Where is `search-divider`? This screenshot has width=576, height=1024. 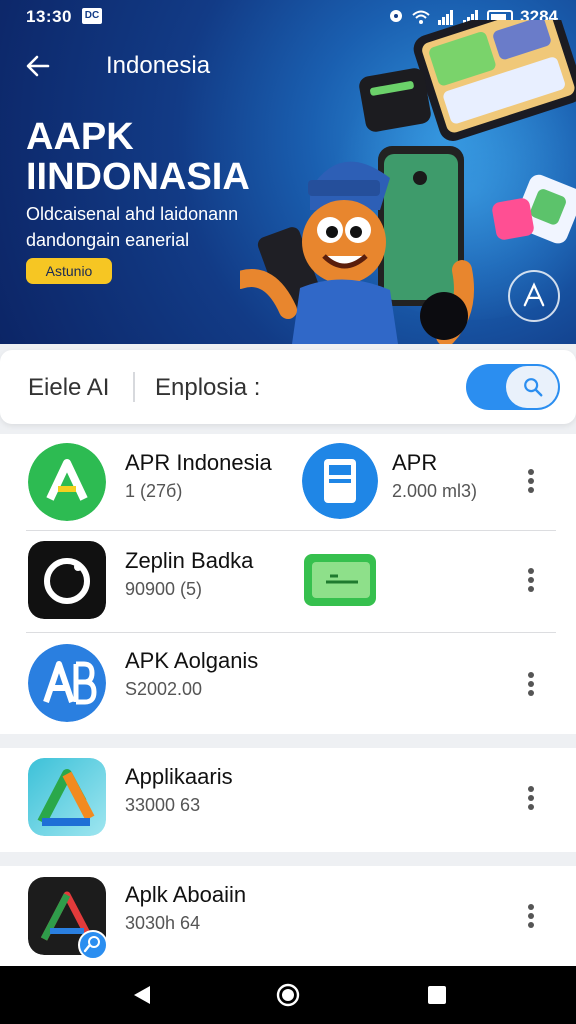 search-divider is located at coordinates (134, 387).